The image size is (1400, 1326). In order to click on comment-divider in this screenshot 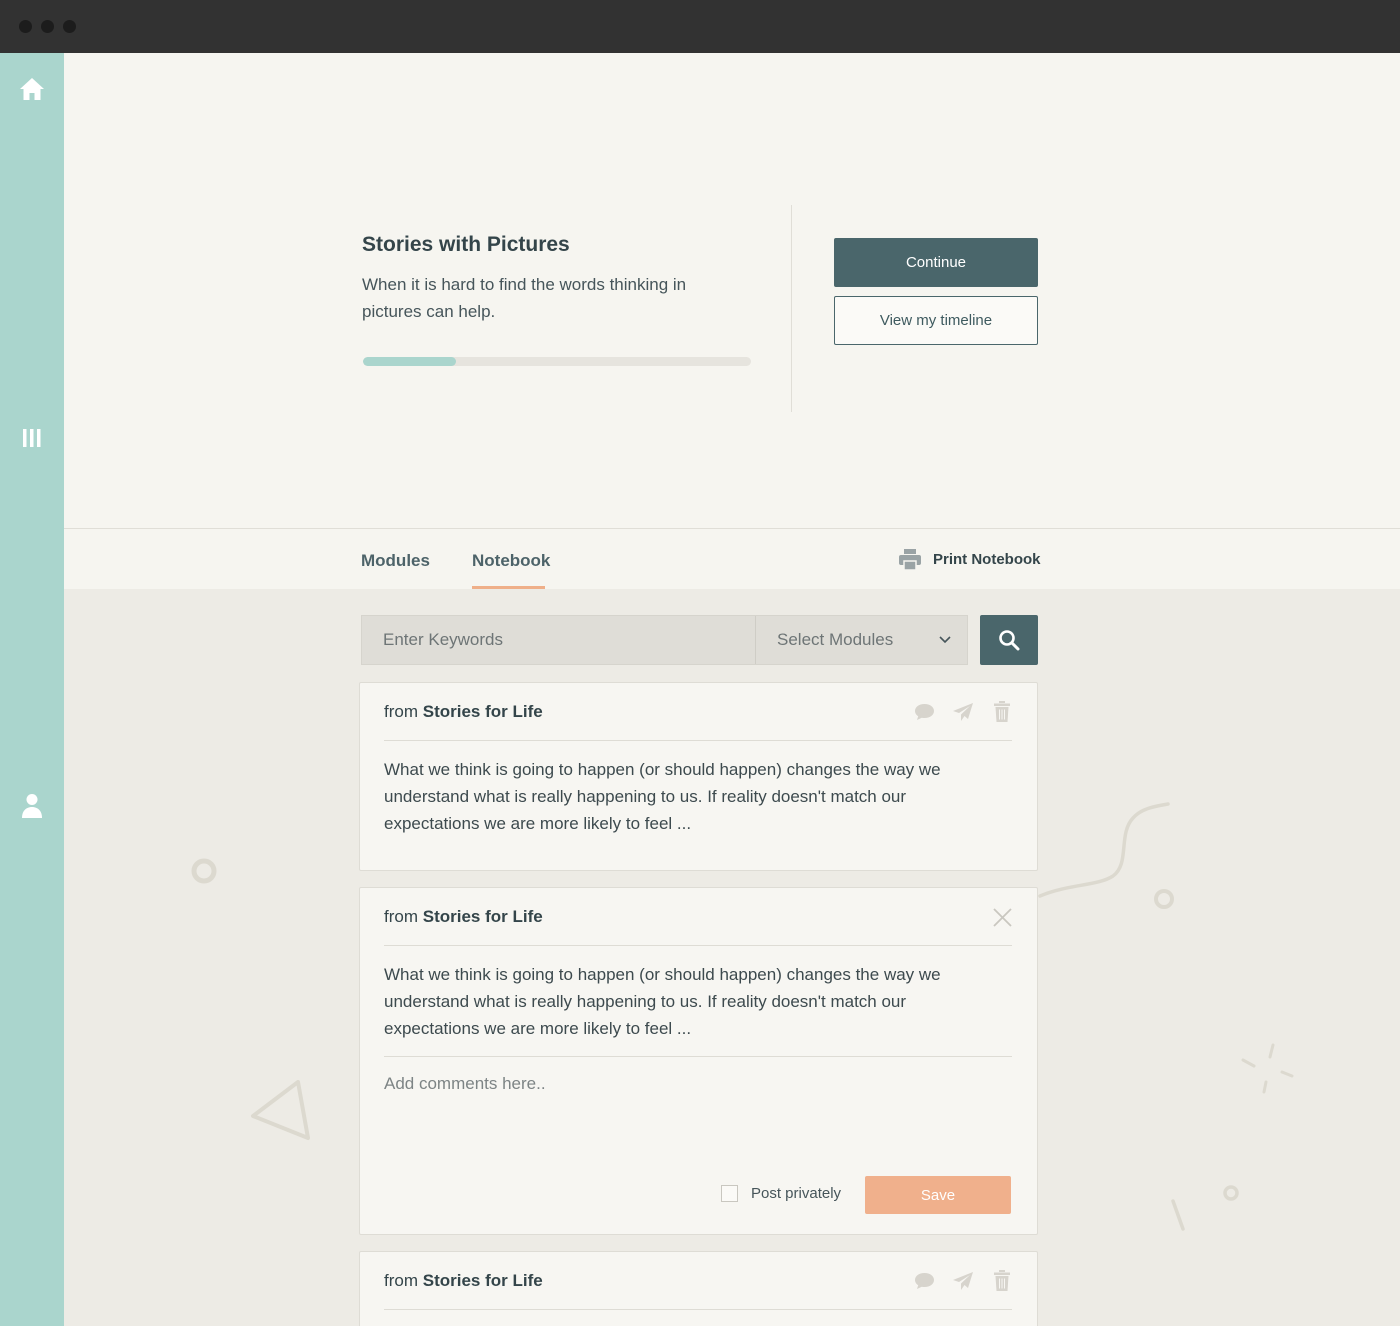, I will do `click(698, 1056)`.